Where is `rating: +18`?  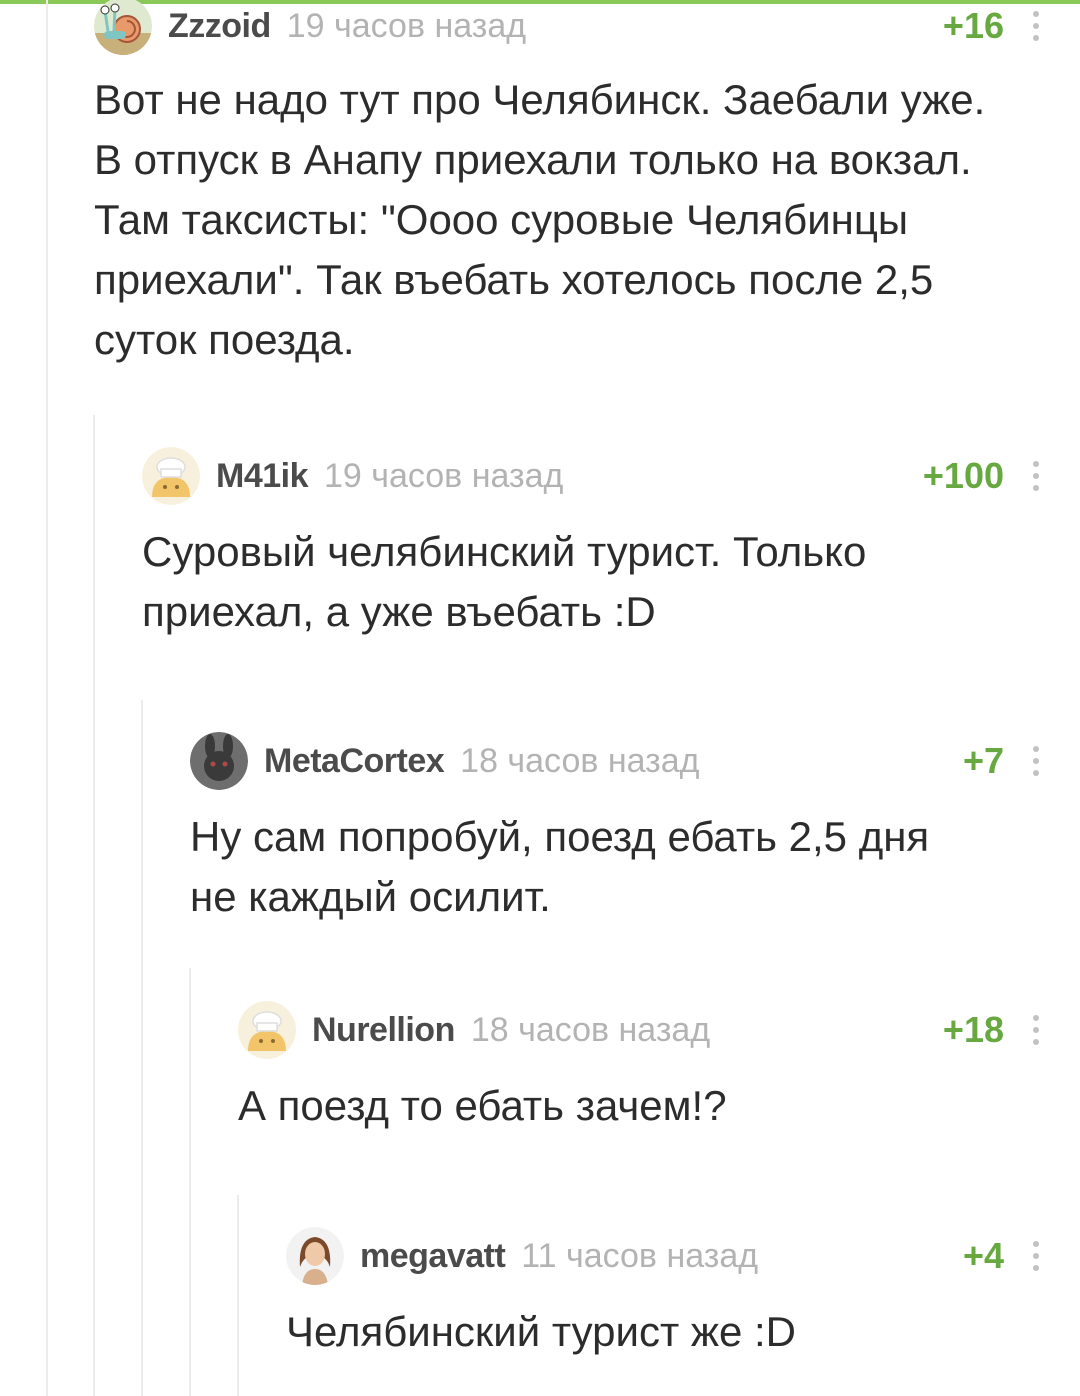 rating: +18 is located at coordinates (973, 1029).